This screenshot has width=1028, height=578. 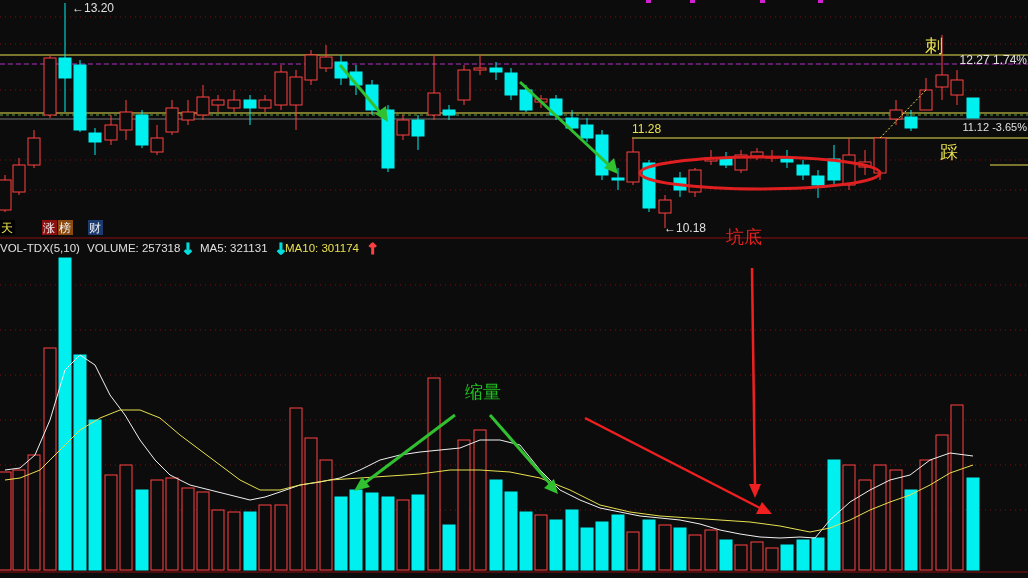 I want to click on indicator-name: VOL-TDX(5,10), so click(x=40, y=248).